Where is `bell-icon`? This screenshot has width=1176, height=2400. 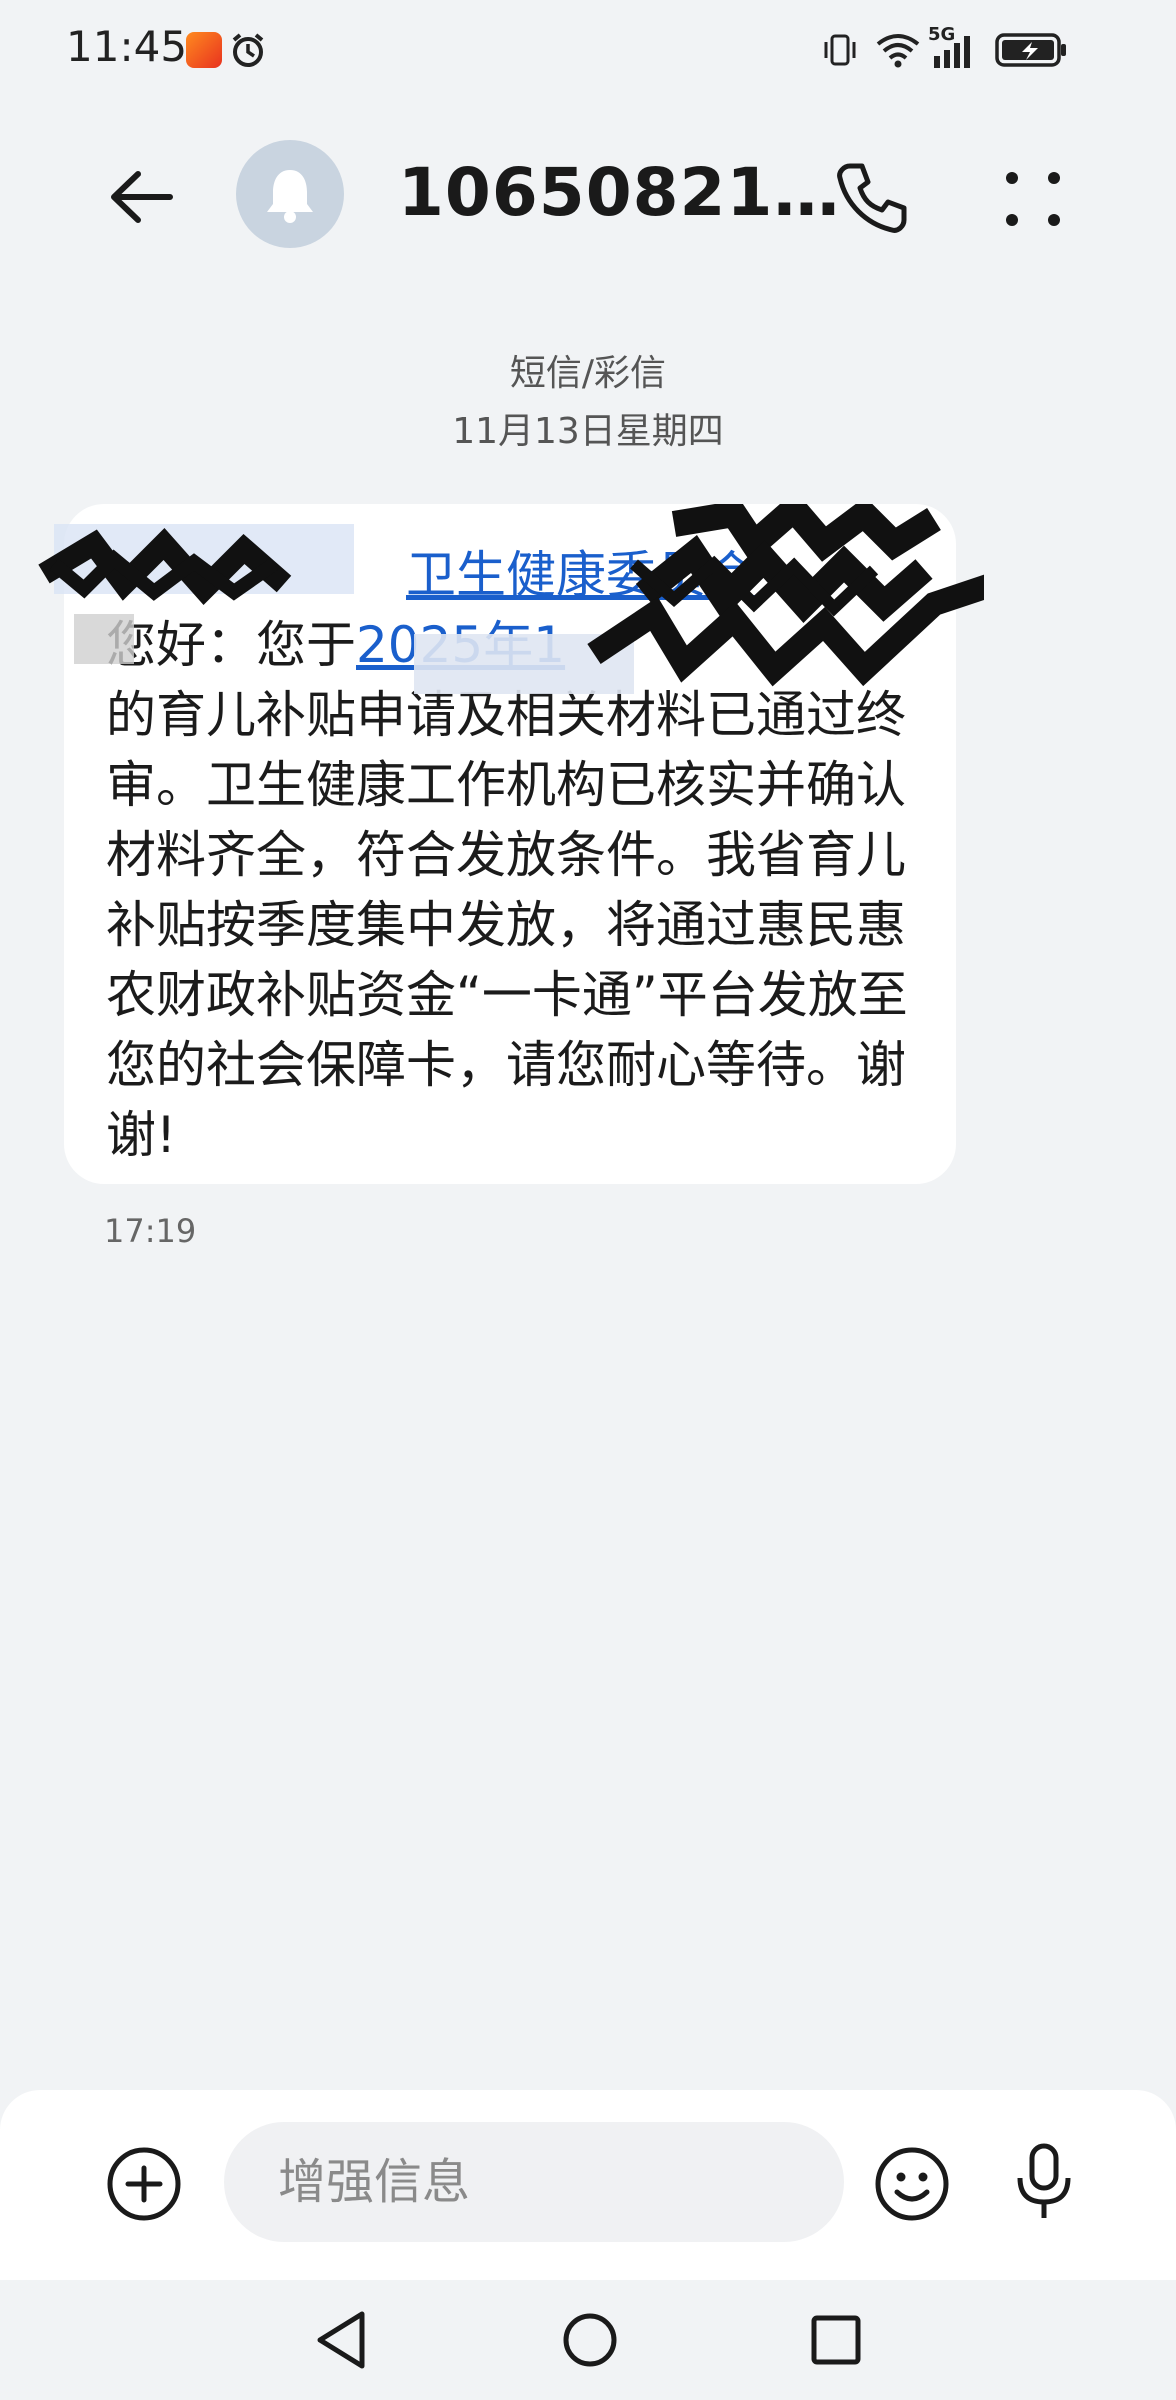
bell-icon is located at coordinates (290, 196).